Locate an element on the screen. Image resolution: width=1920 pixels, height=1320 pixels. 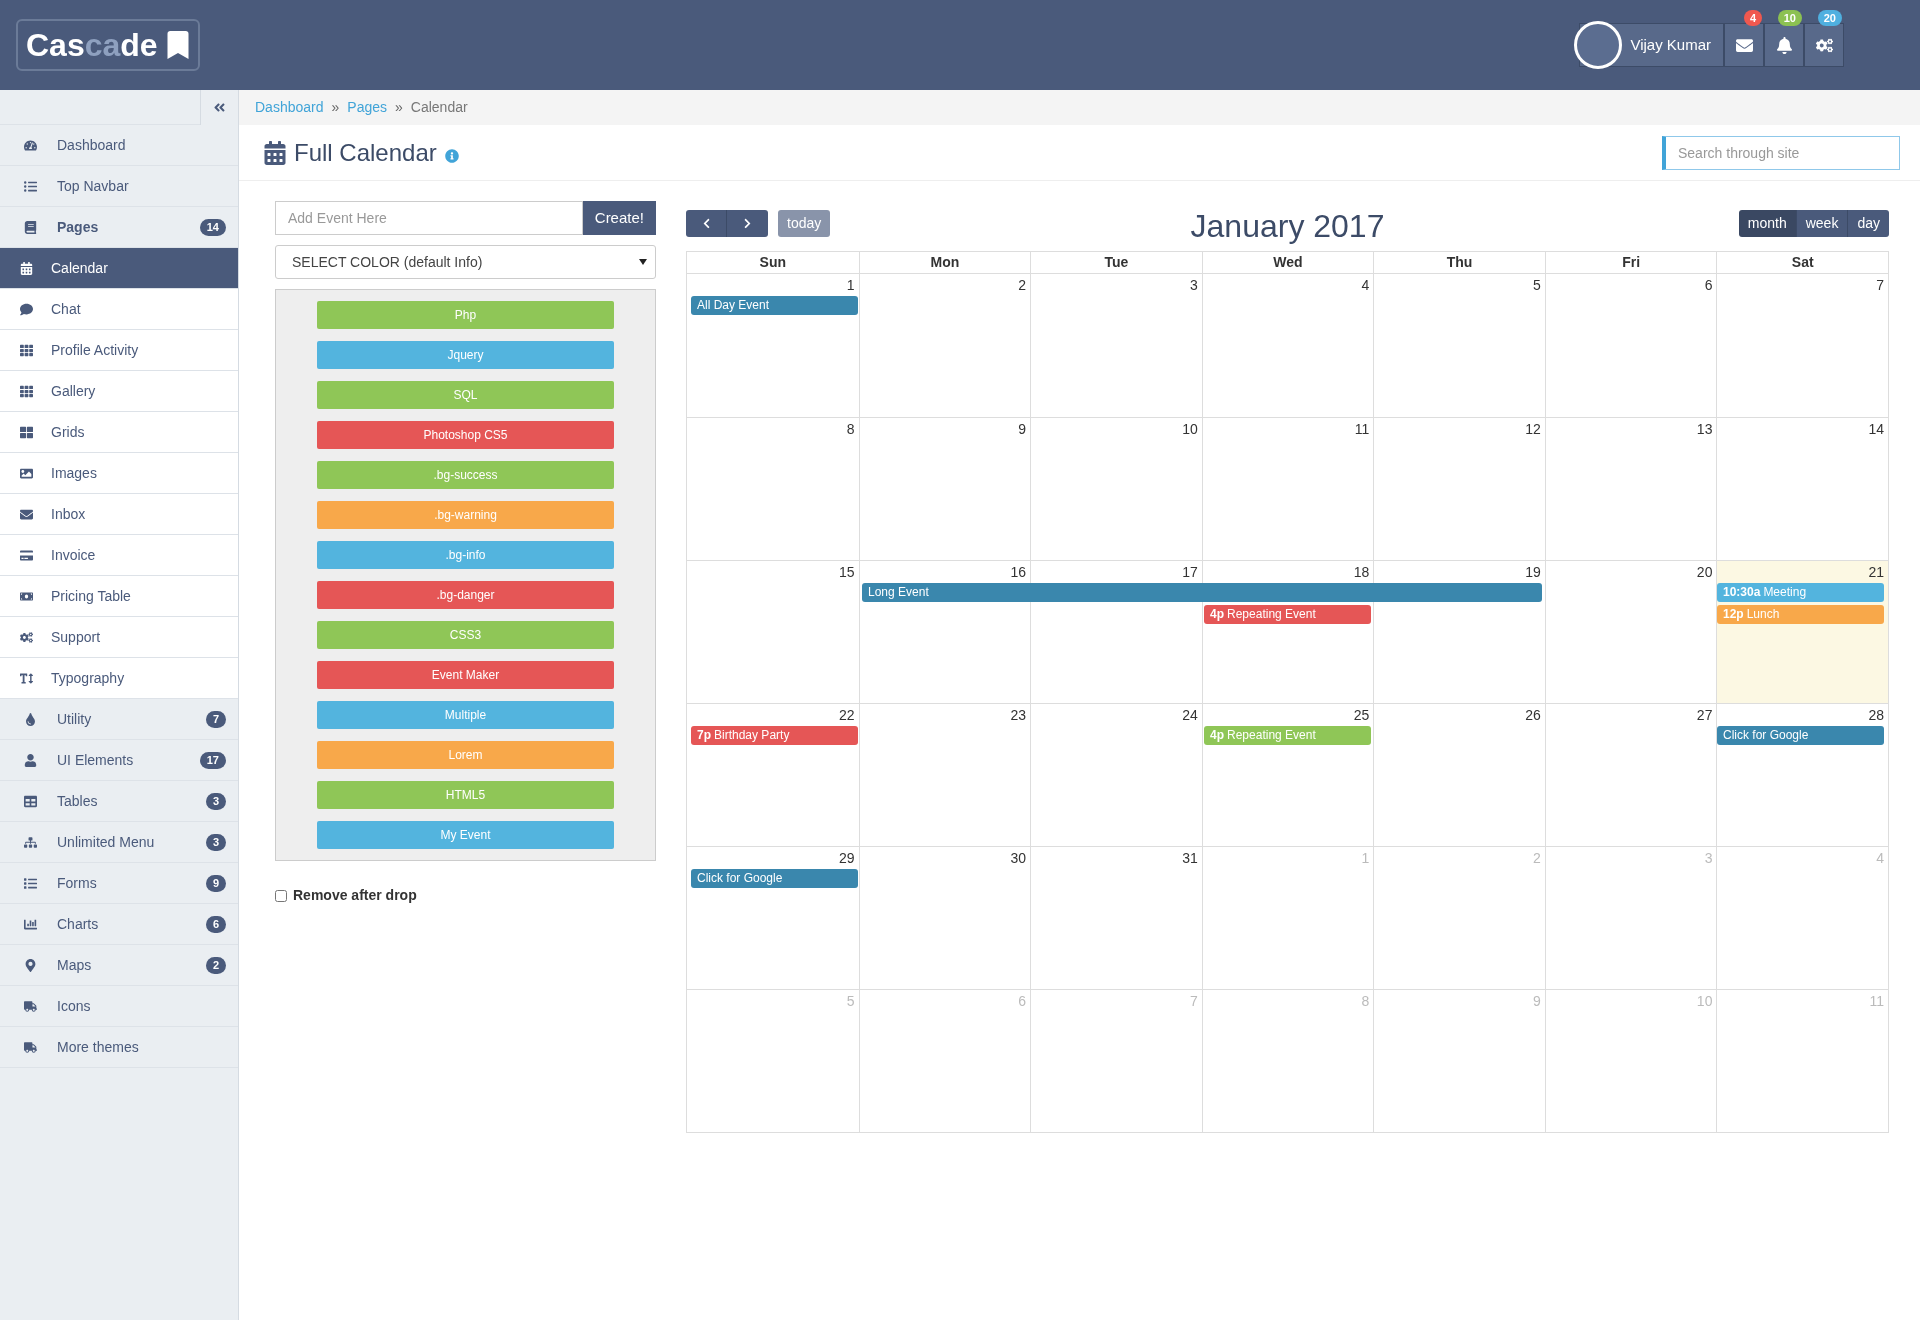
count-badge: 6 is located at coordinates (215, 924).